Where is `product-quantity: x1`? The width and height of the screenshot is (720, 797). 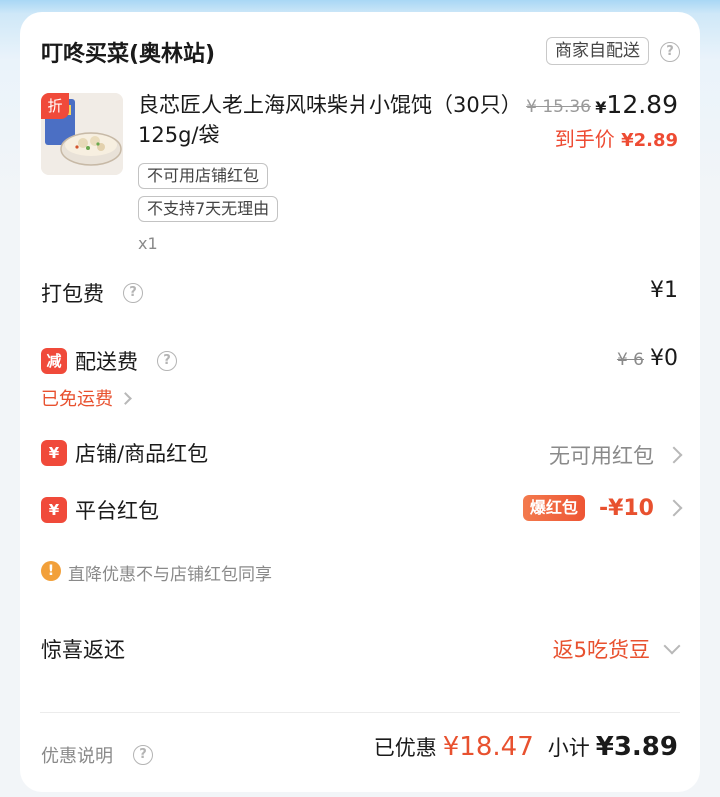 product-quantity: x1 is located at coordinates (148, 243).